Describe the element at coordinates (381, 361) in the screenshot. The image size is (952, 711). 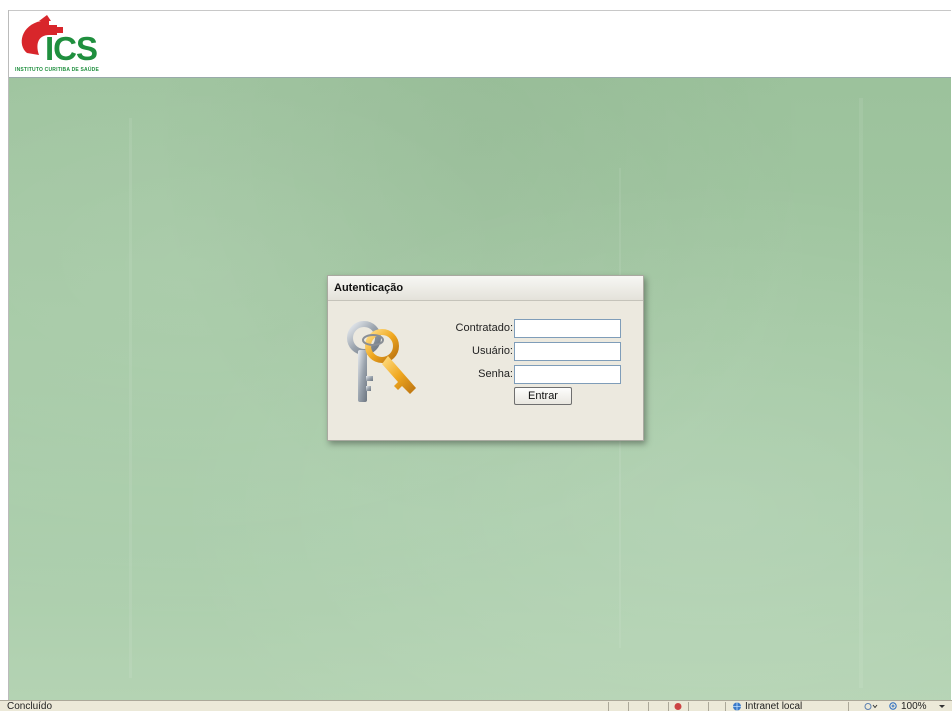
I see `keys-icon` at that location.